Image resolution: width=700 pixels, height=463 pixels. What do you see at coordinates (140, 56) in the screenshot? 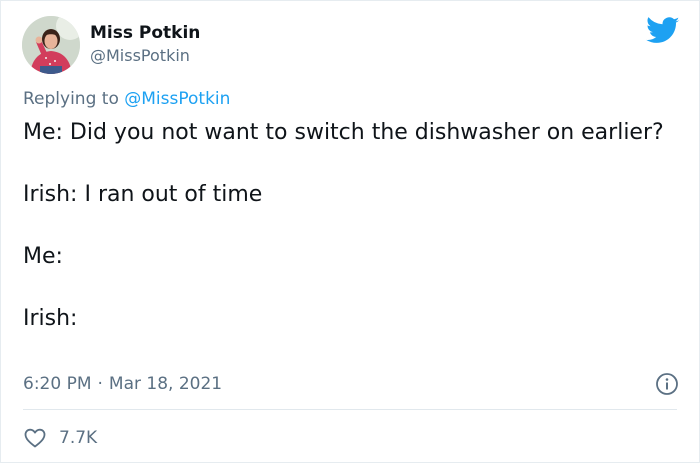
I see `author-handle: @MissPotkin` at bounding box center [140, 56].